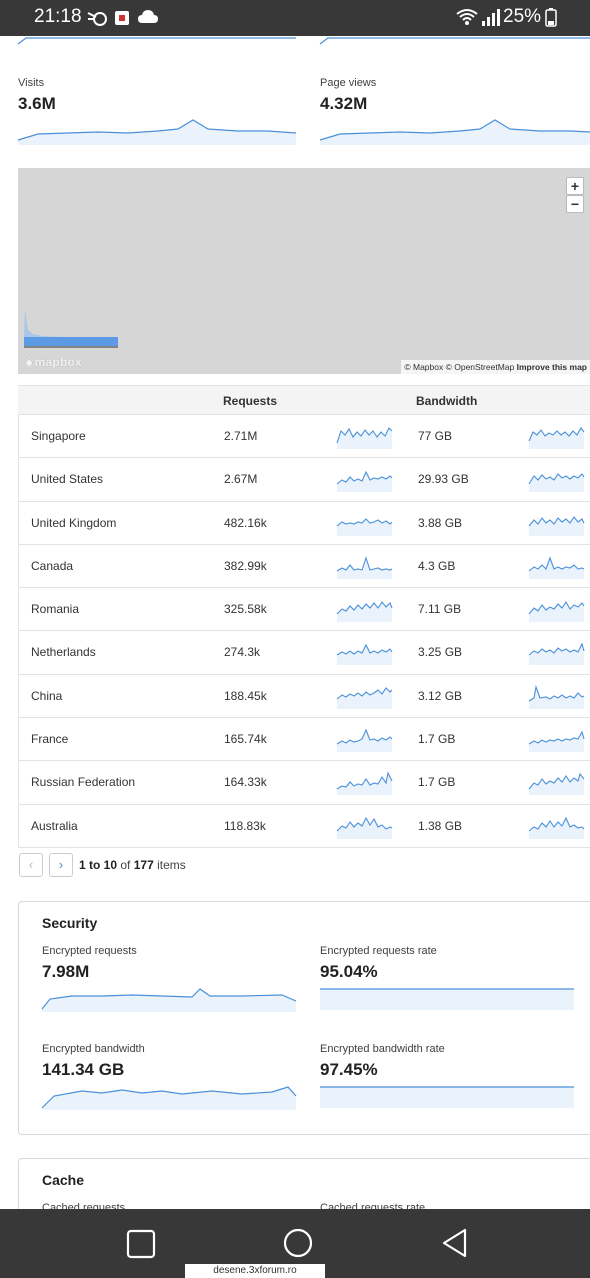  What do you see at coordinates (54, 825) in the screenshot?
I see `country-name: Australia` at bounding box center [54, 825].